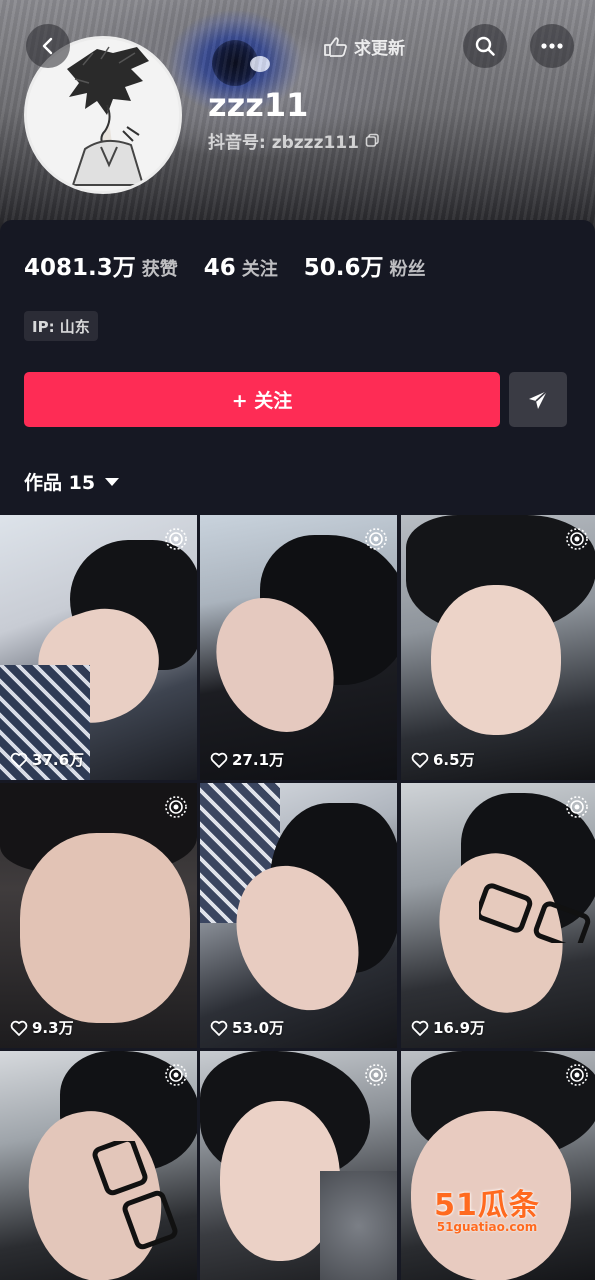  I want to click on douyin-id: 抖音号: zbzzz111, so click(294, 140).